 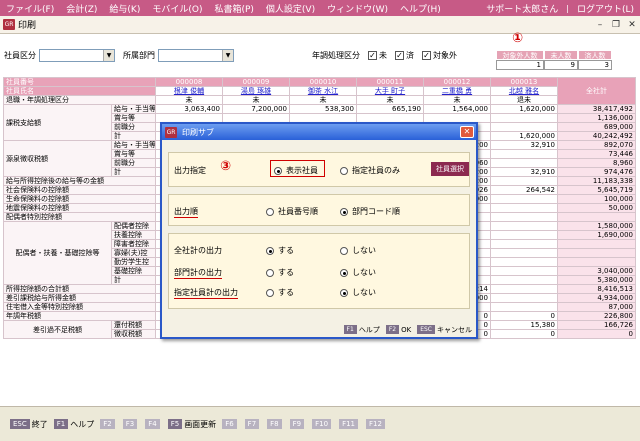 I want to click on fkey-cap: F4, so click(x=152, y=424).